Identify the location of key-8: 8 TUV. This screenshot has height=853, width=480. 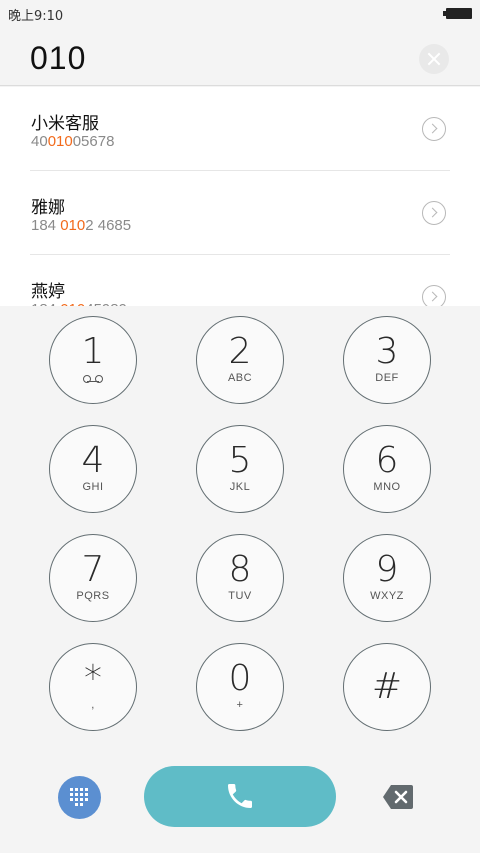
(240, 578).